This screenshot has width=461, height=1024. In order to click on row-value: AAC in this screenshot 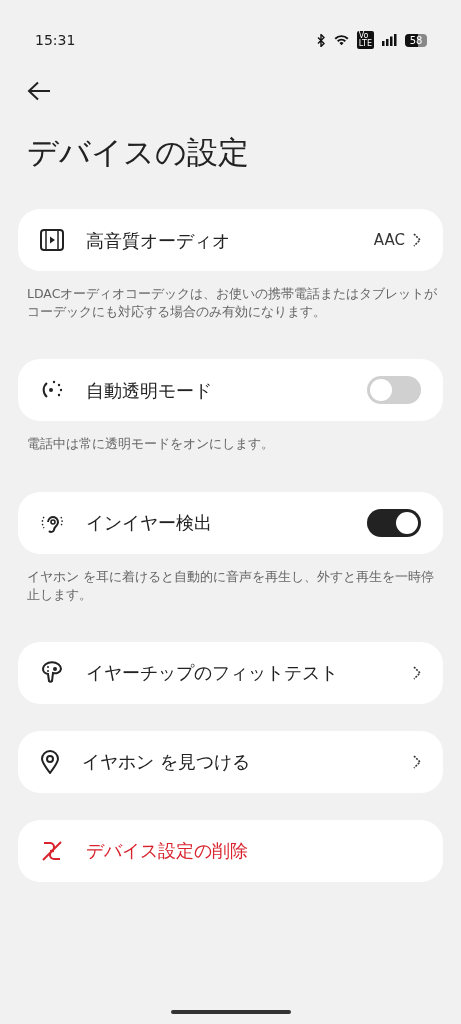, I will do `click(389, 240)`.